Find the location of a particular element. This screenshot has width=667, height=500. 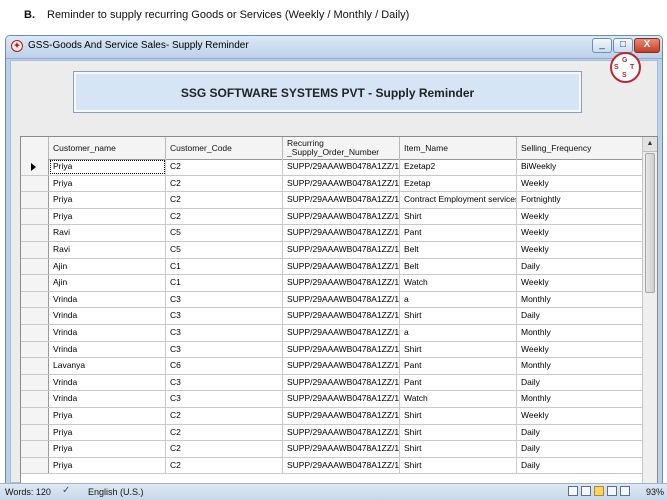

column-header-item-name: Item_Name is located at coordinates (458, 148).